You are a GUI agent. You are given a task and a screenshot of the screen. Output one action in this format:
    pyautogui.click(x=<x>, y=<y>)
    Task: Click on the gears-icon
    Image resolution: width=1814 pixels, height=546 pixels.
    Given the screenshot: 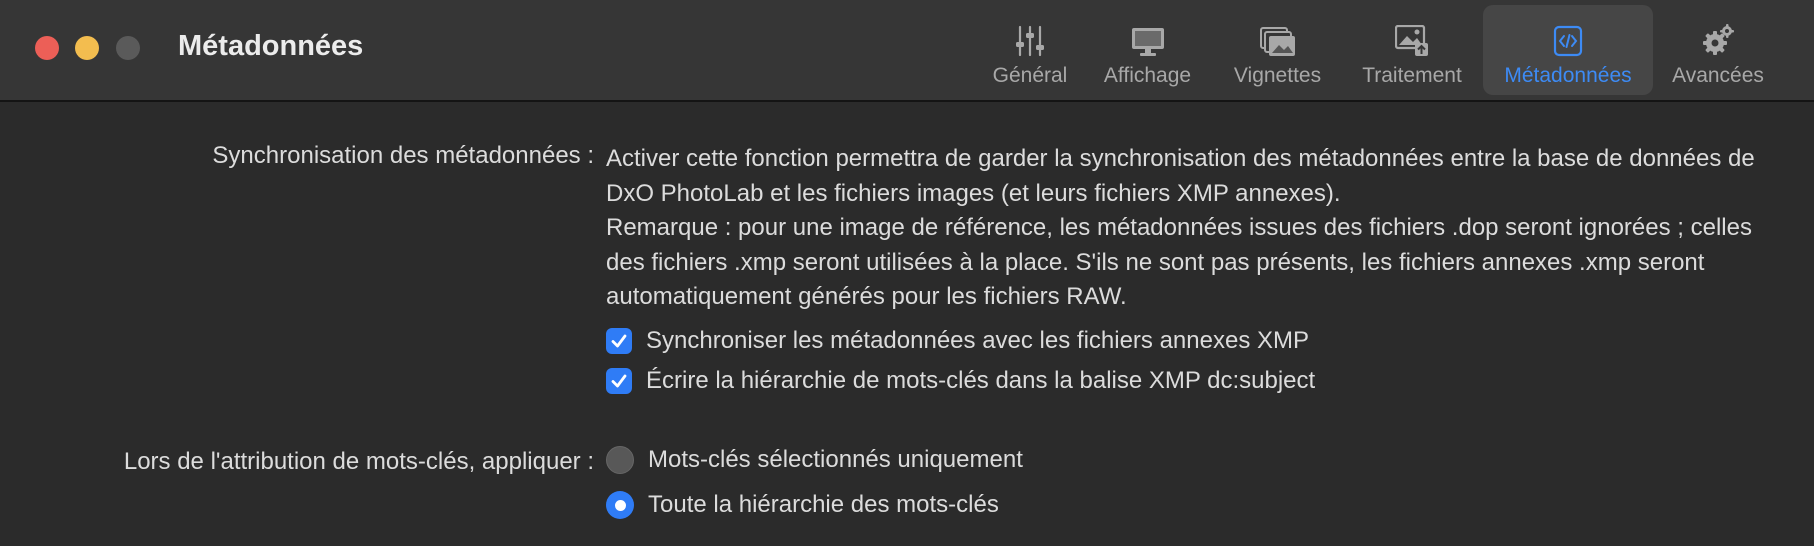 What is the action you would take?
    pyautogui.click(x=1718, y=33)
    